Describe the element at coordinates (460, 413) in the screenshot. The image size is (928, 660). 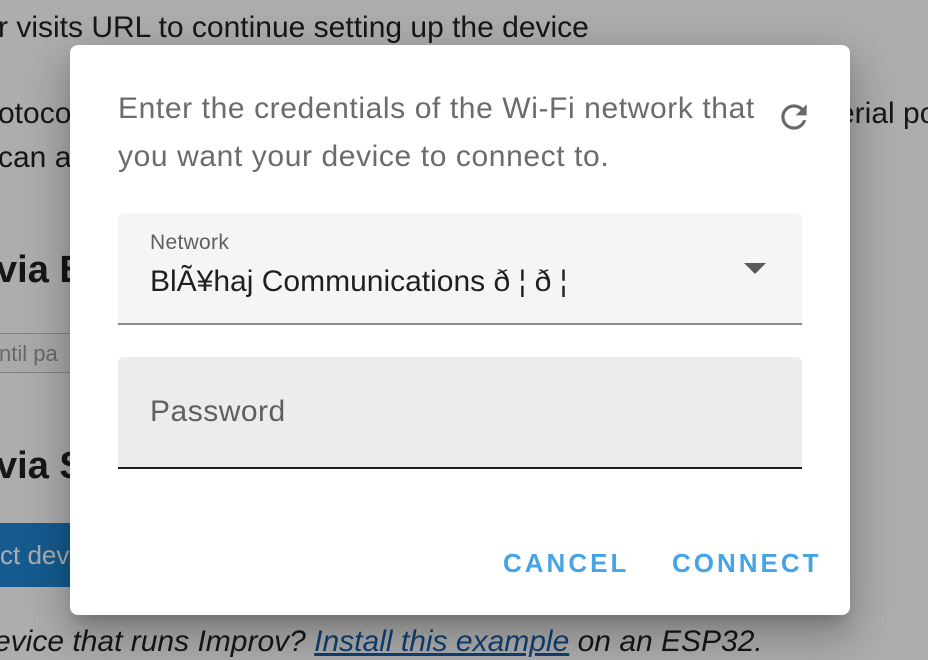
I see `password-field: Password` at that location.